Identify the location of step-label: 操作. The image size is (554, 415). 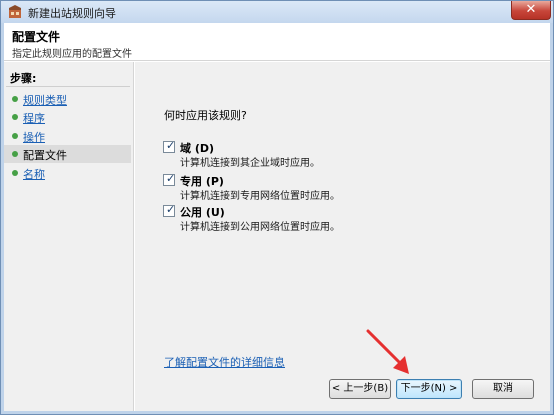
(34, 137).